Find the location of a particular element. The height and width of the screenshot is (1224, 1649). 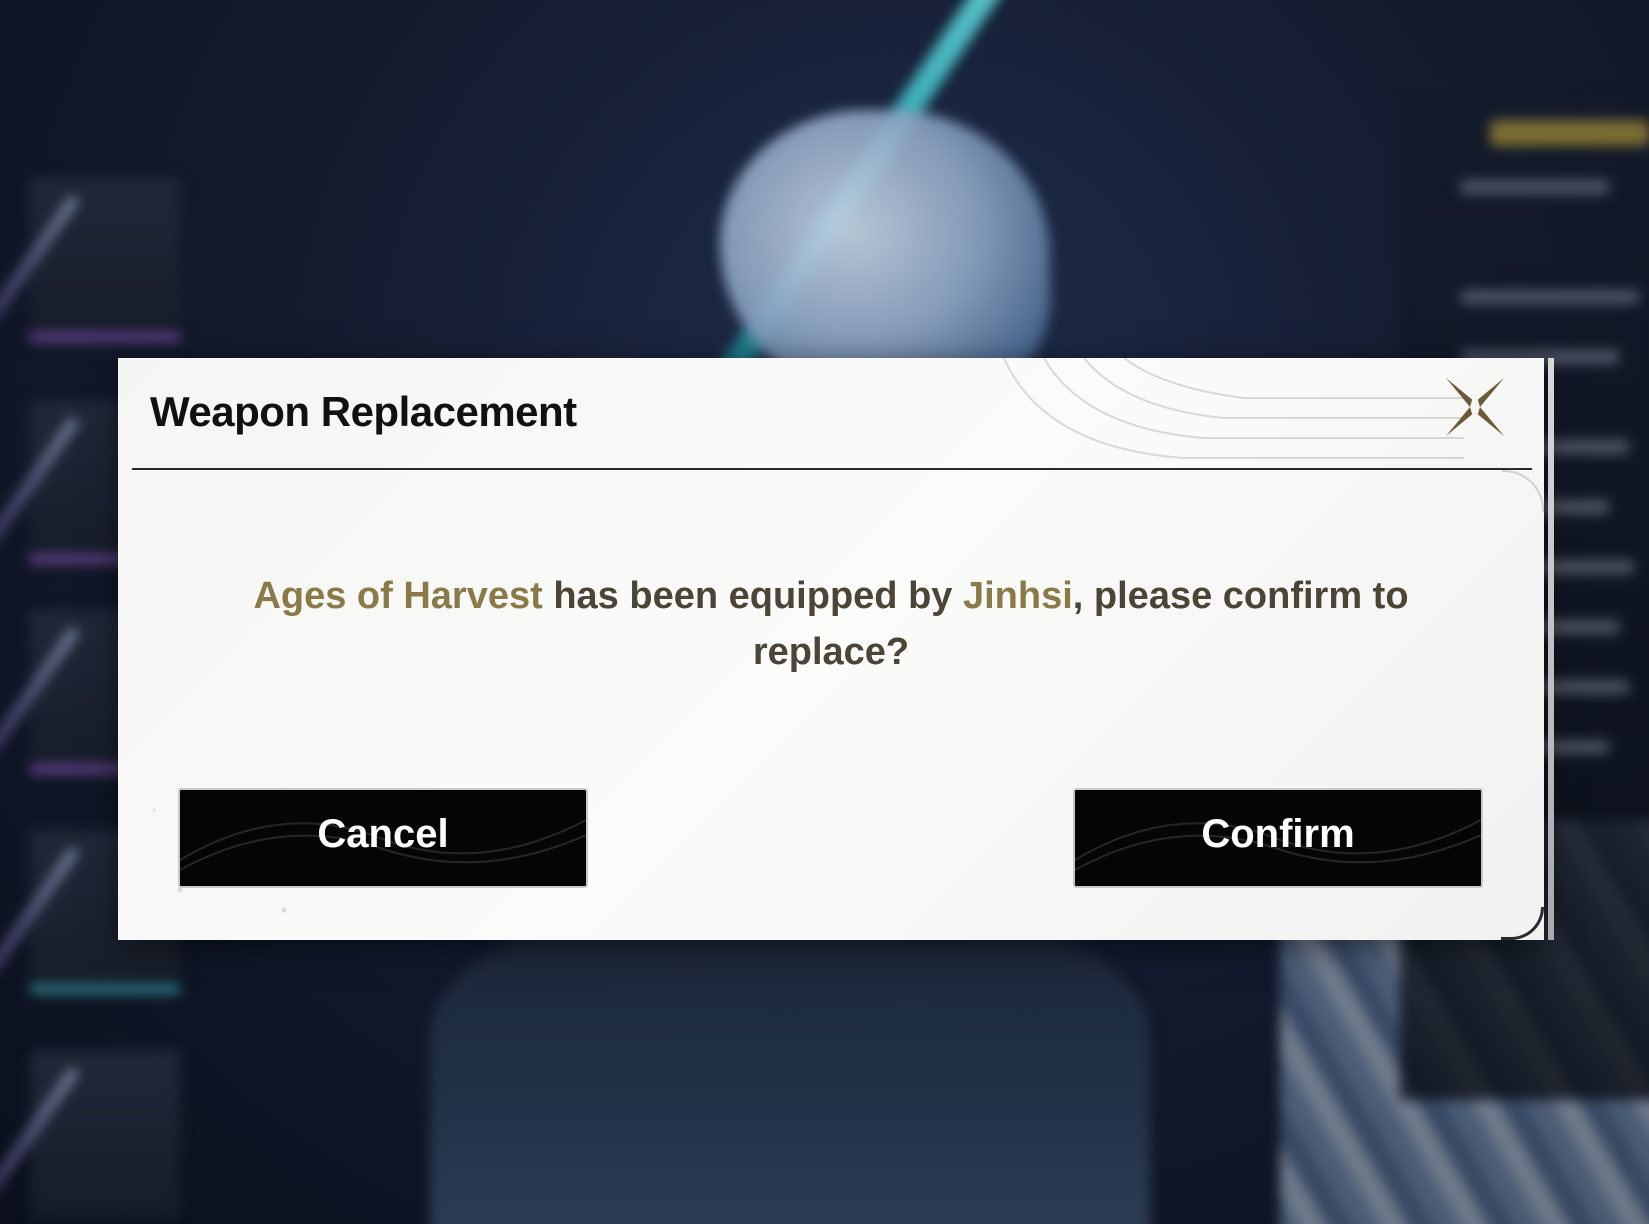

character-name: Jinhsi is located at coordinates (1017, 596).